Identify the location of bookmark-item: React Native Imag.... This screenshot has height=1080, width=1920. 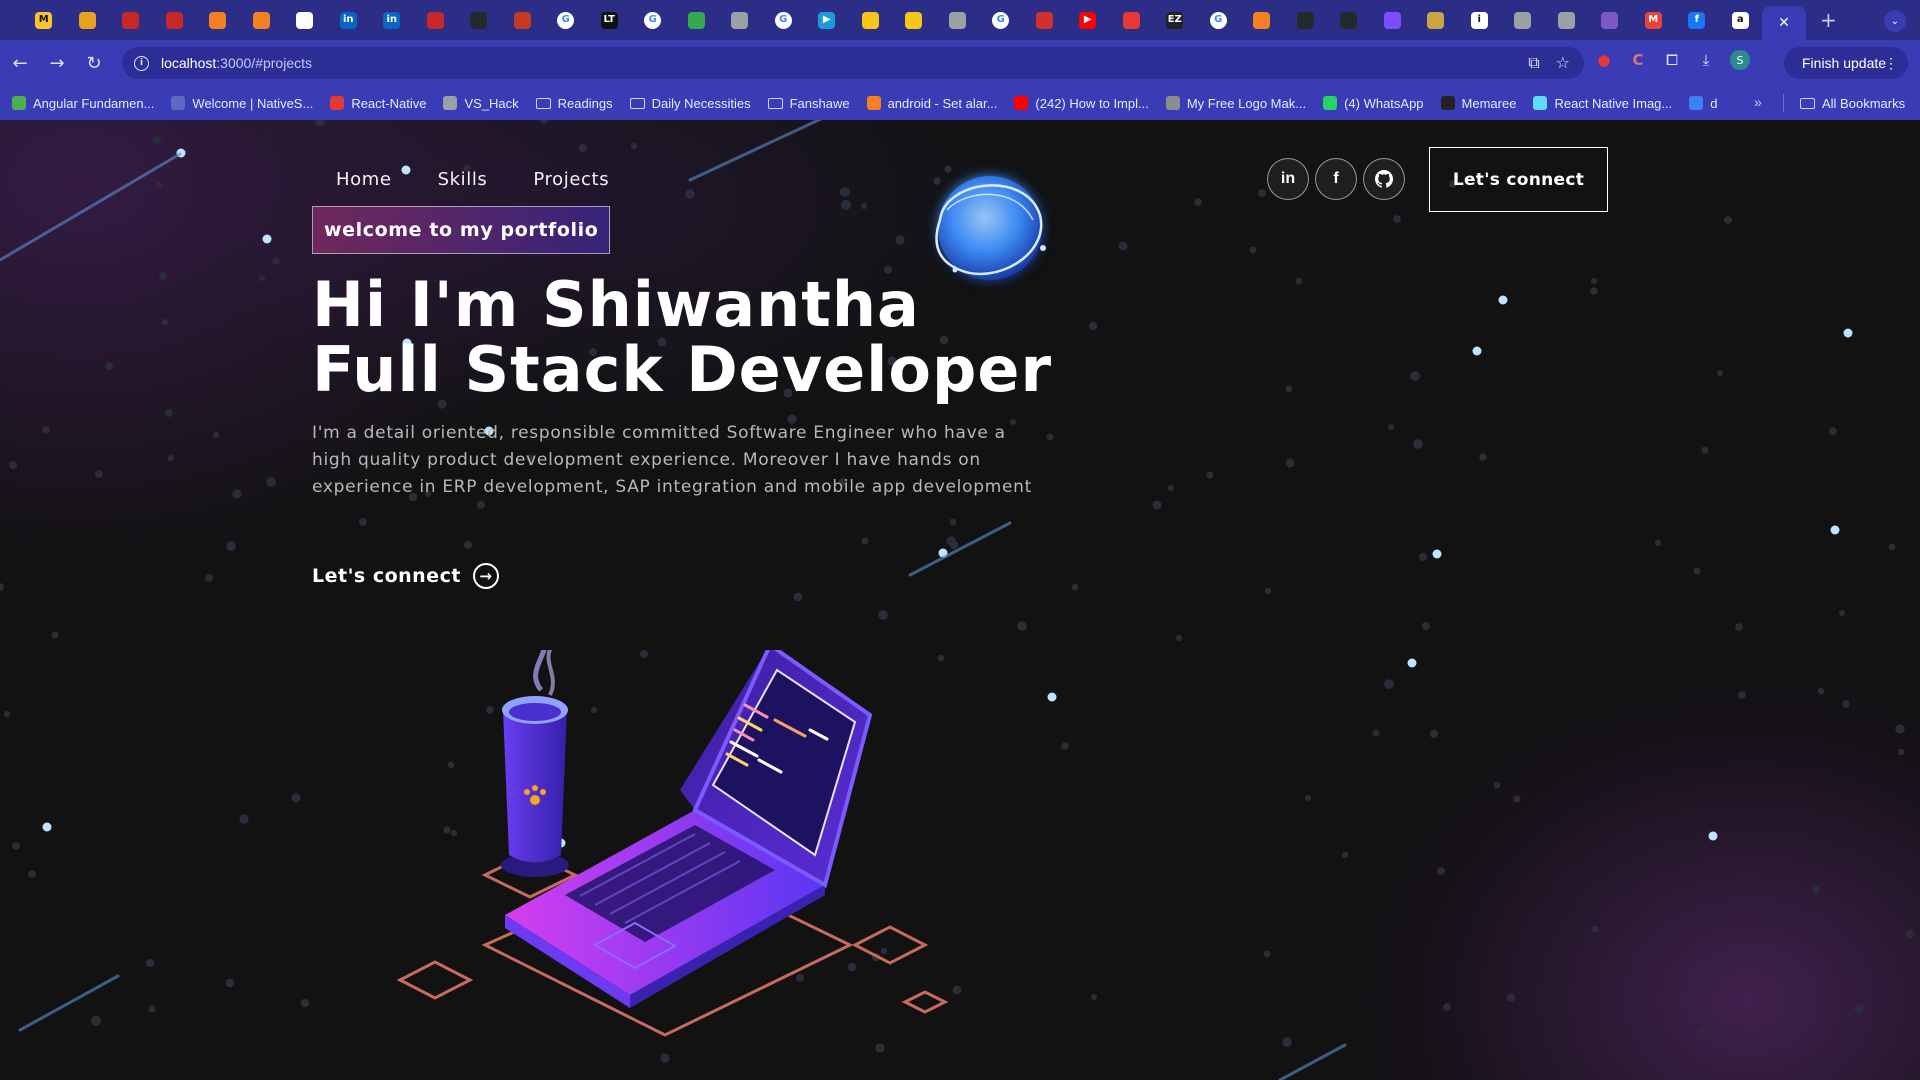
(1602, 103).